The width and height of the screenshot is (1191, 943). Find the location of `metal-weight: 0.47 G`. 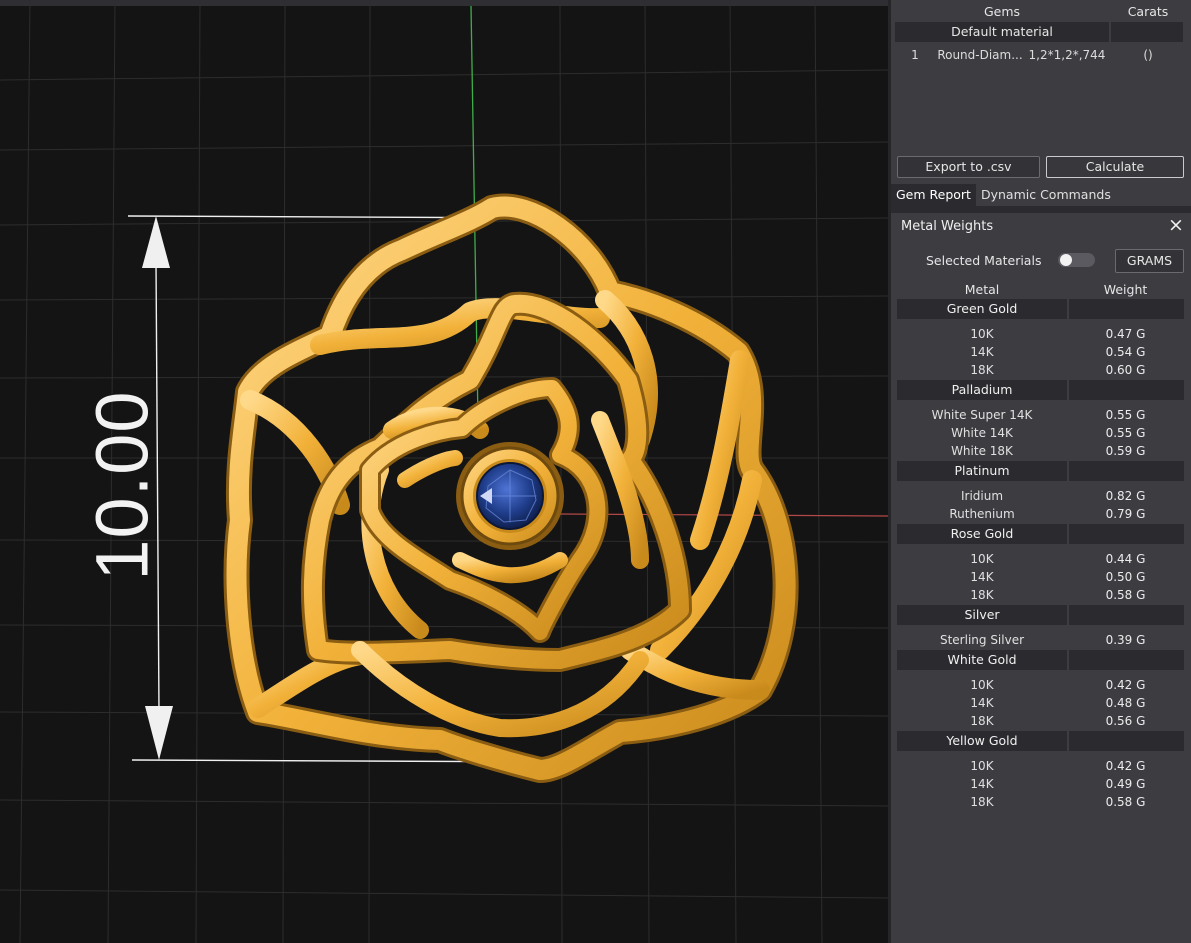

metal-weight: 0.47 G is located at coordinates (1125, 334).